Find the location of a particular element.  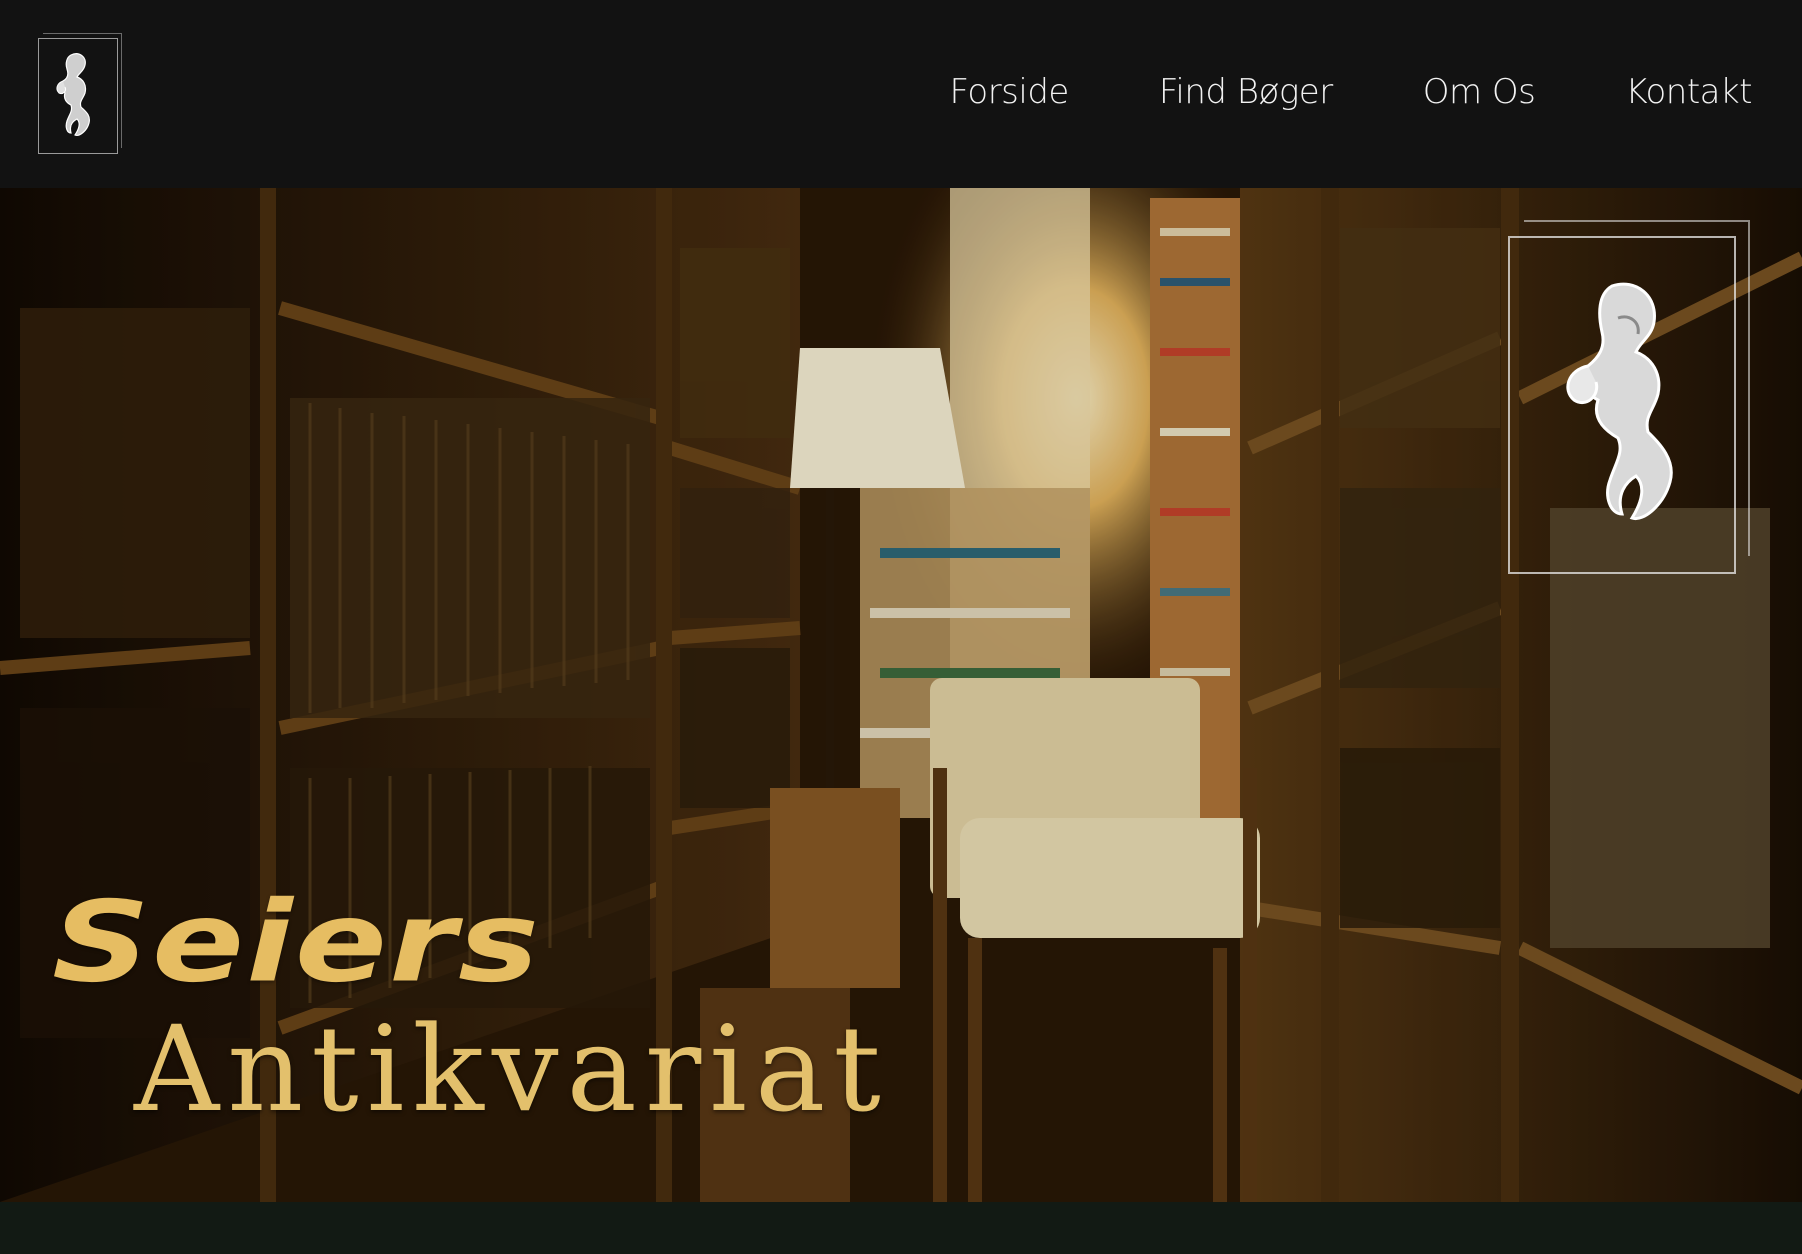

nav-item-om-os: Om Os is located at coordinates (1479, 92).